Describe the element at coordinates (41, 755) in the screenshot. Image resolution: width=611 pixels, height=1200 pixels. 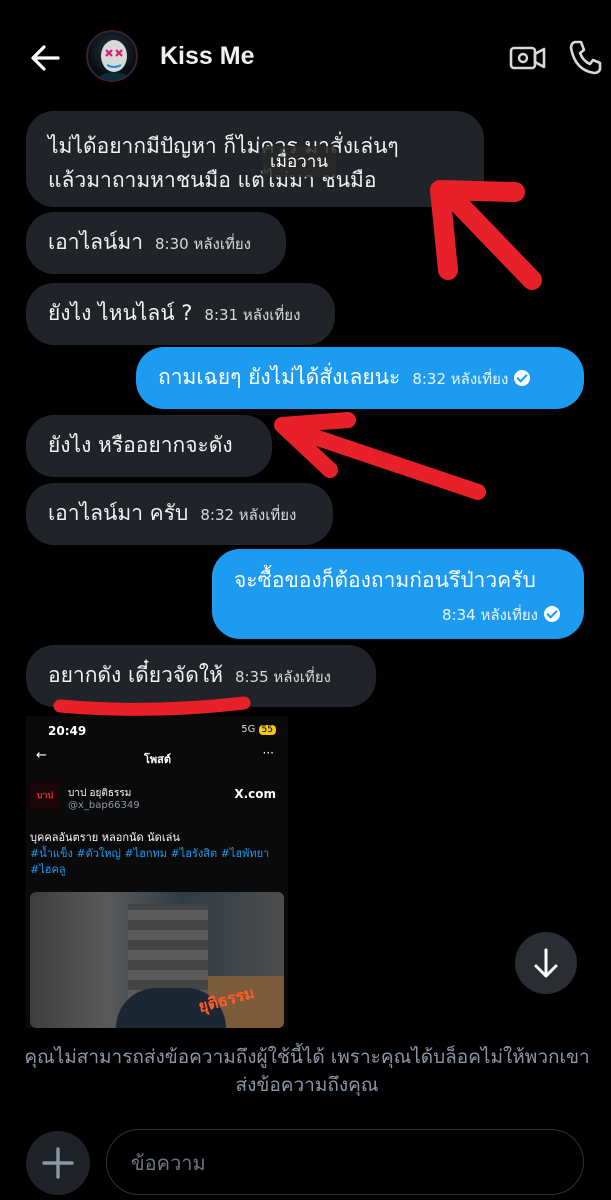
I see `attachment-back-icon: ←` at that location.